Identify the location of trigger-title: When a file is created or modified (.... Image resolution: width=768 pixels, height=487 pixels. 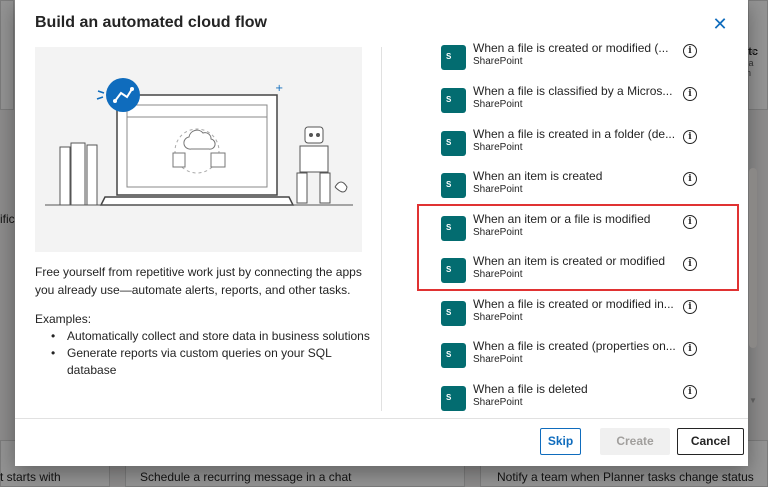
(571, 48).